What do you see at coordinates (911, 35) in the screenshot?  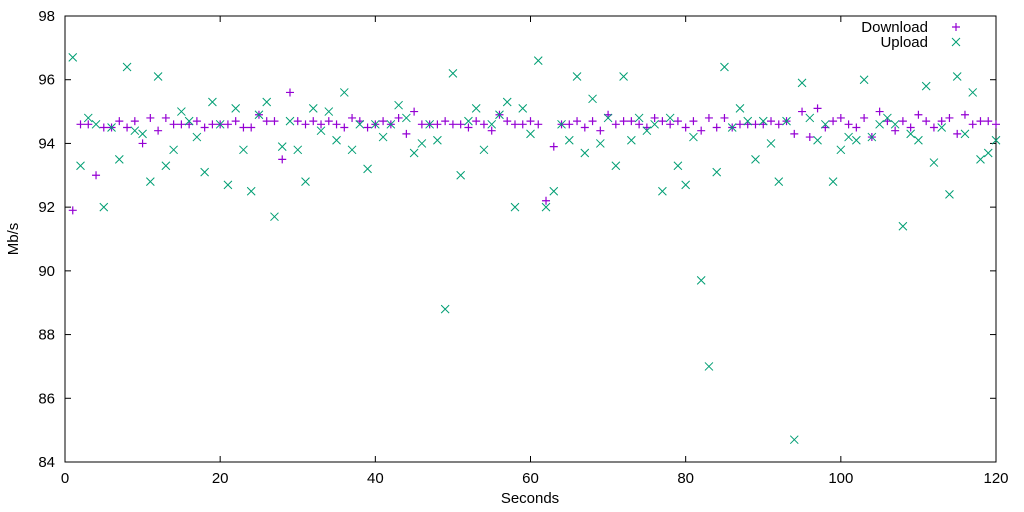 I see `legend: DownloadUpload` at bounding box center [911, 35].